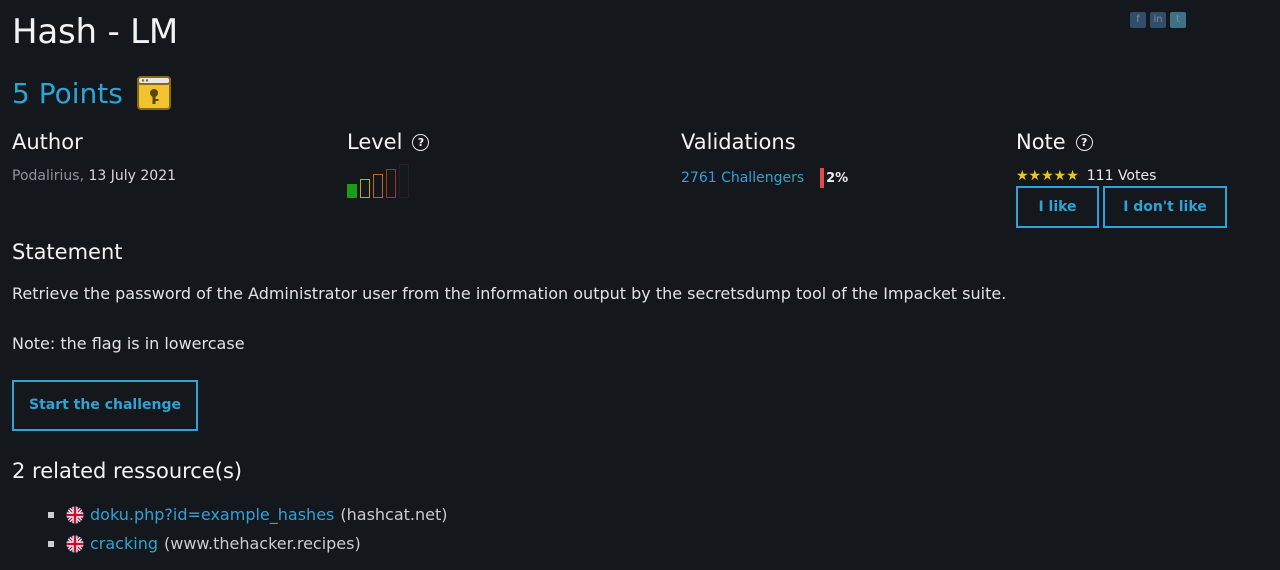 The height and width of the screenshot is (570, 1280). What do you see at coordinates (388, 142) in the screenshot?
I see `level-heading: Level ?` at bounding box center [388, 142].